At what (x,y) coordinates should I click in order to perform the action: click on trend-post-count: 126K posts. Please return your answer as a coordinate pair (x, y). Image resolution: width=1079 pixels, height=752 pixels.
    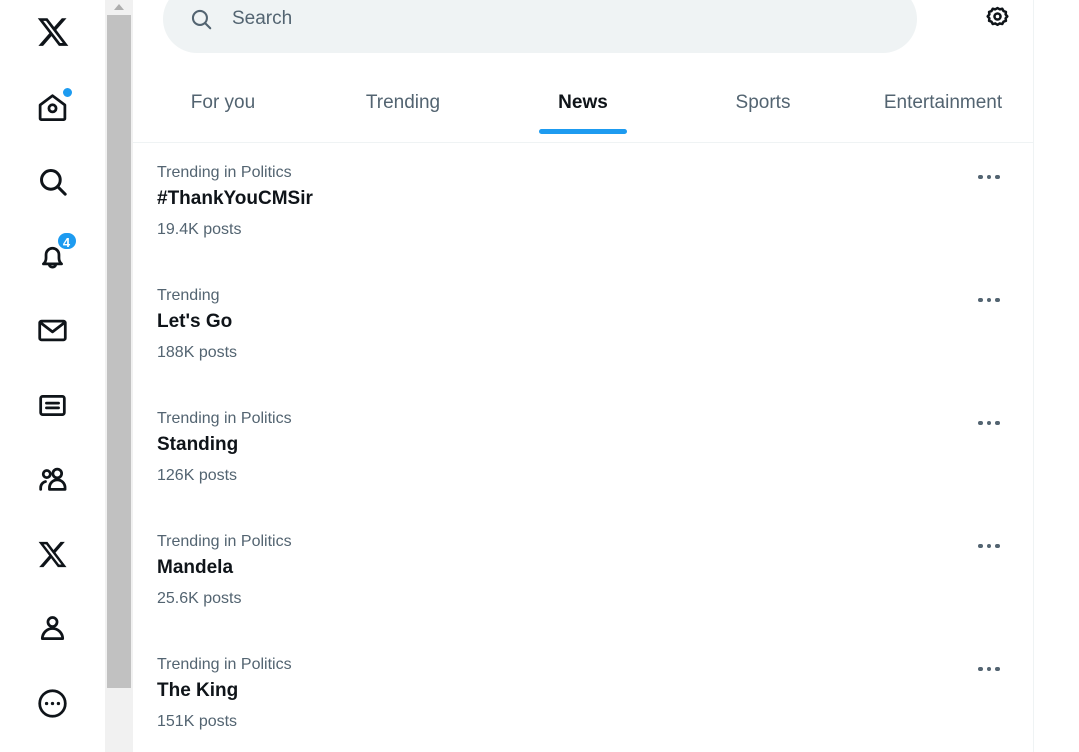
    Looking at the image, I should click on (197, 475).